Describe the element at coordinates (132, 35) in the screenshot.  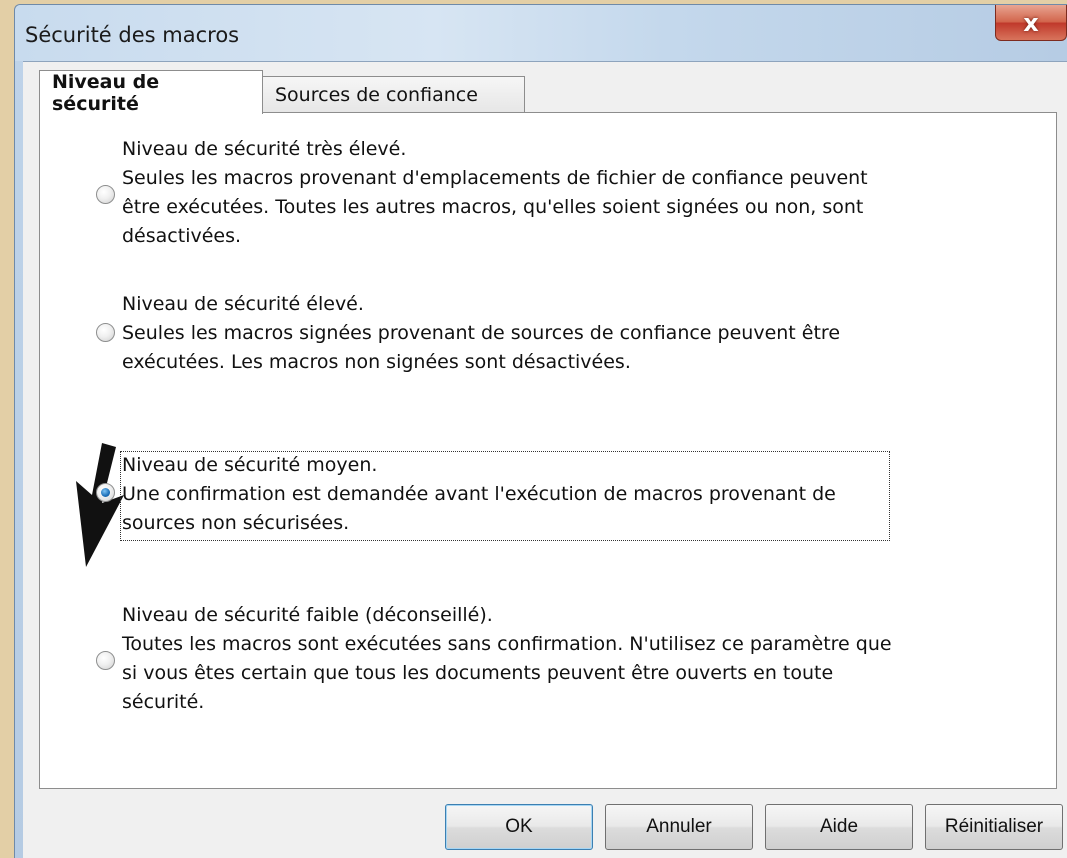
I see `window-title: Sécurité des macros` at that location.